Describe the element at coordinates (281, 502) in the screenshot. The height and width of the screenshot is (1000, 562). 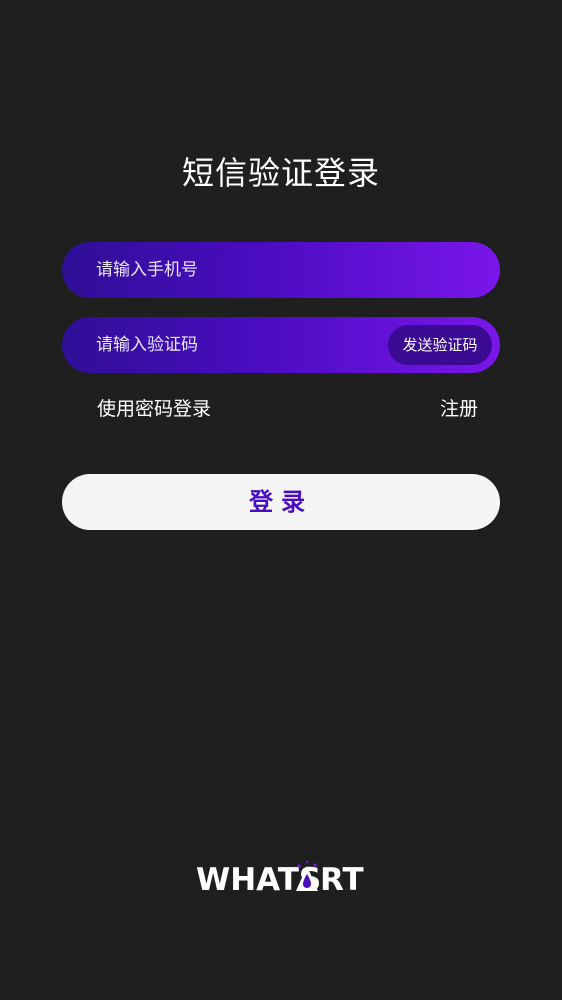
I see `login-button: 登录` at that location.